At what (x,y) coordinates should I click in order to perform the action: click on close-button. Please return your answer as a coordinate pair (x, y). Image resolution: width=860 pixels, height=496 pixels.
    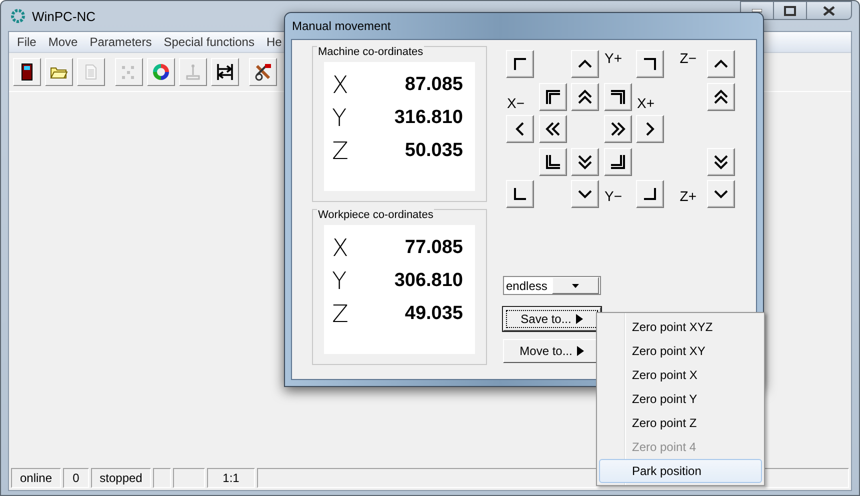
    Looking at the image, I should click on (829, 10).